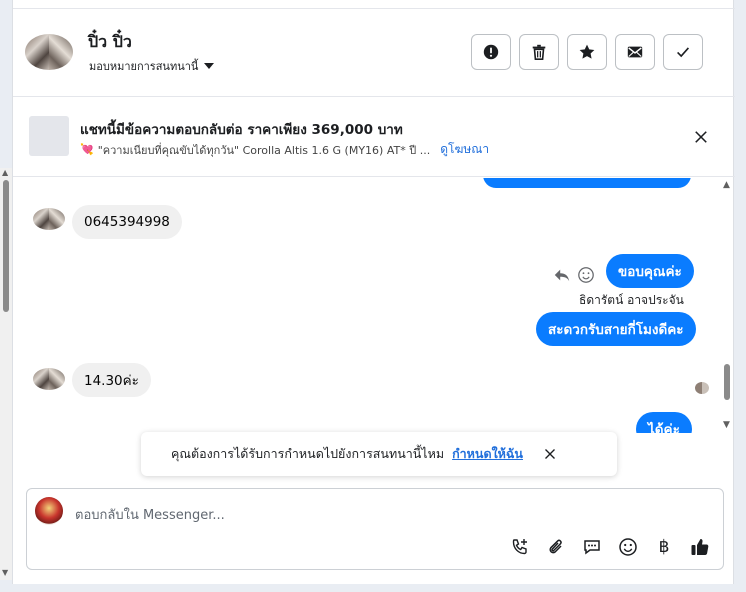 The width and height of the screenshot is (746, 592). What do you see at coordinates (650, 271) in the screenshot?
I see `outgoing-message: ขอบคุณค่ะ` at bounding box center [650, 271].